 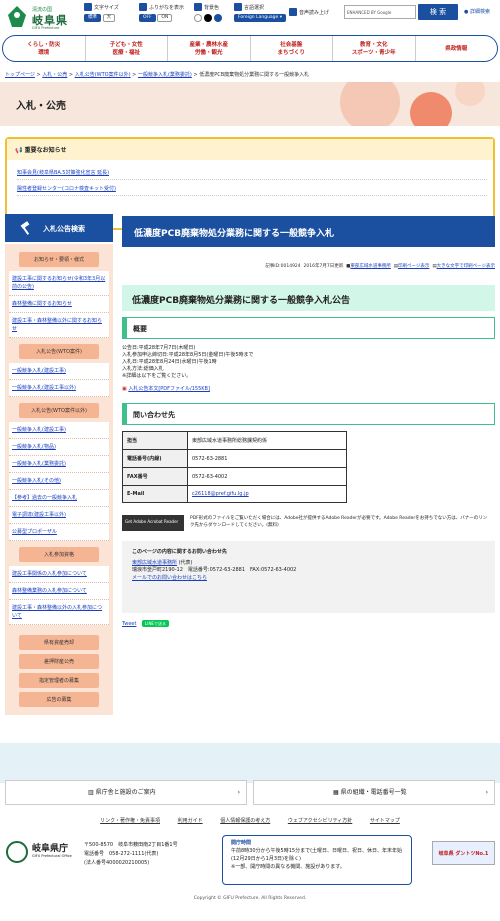 What do you see at coordinates (370, 266) in the screenshot?
I see `dept-link: 東部広域水道事務所` at bounding box center [370, 266].